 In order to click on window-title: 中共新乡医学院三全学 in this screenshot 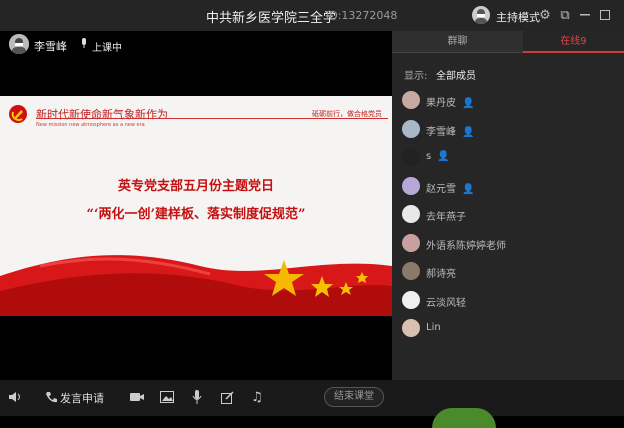, I will do `click(271, 18)`.